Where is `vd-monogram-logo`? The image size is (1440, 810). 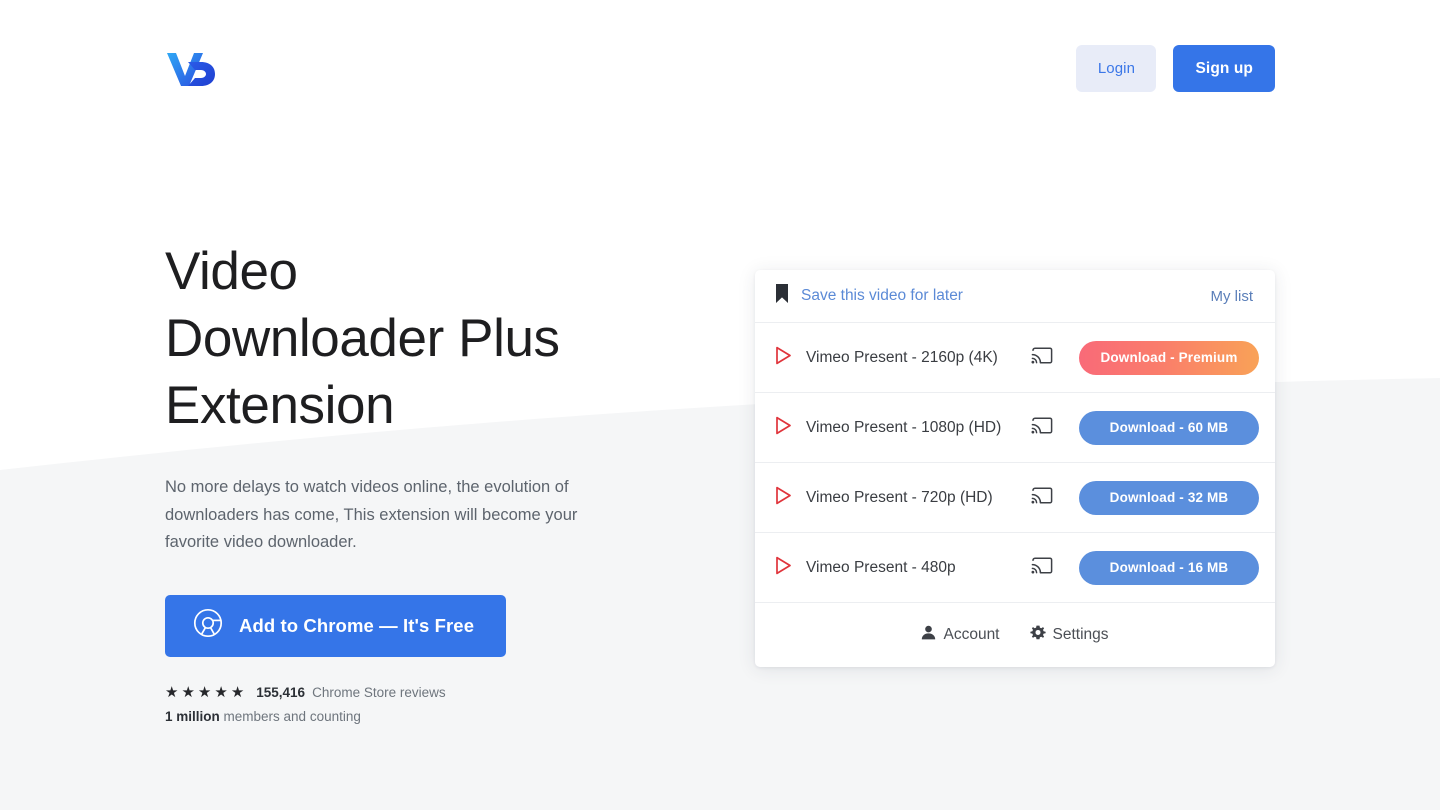
vd-monogram-logo is located at coordinates (193, 69).